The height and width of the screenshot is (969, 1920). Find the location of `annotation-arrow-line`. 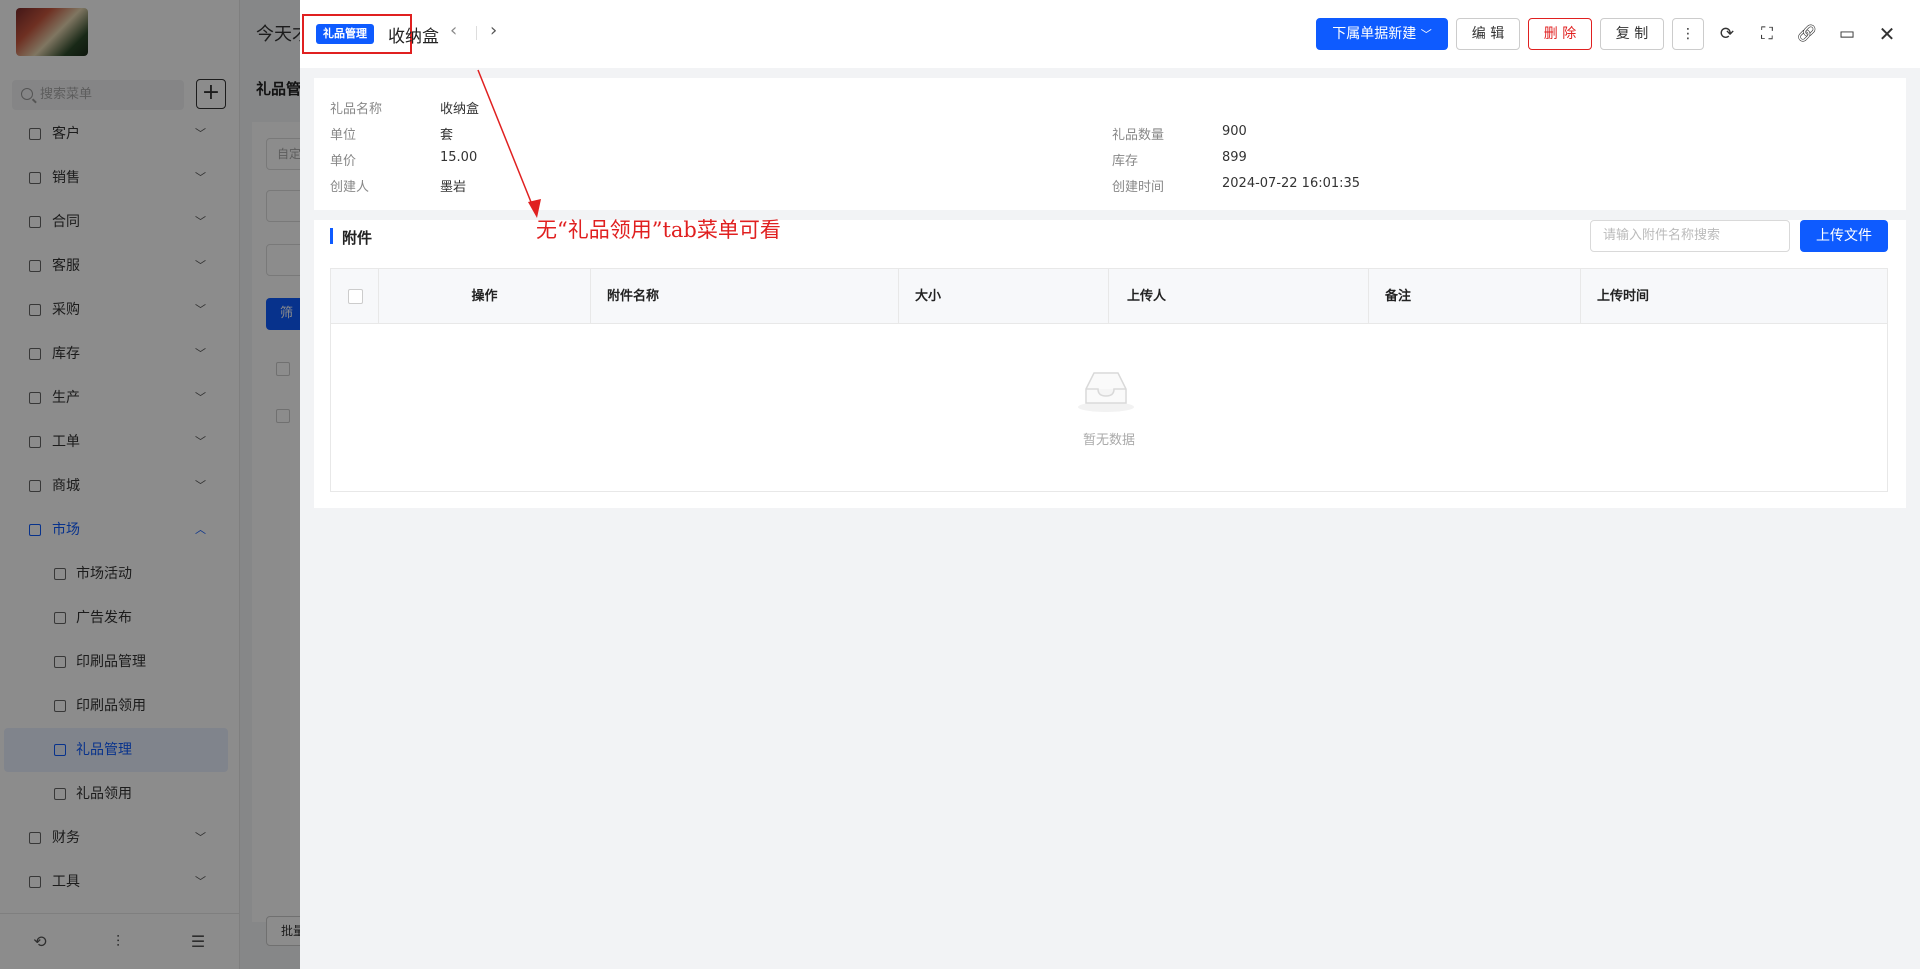

annotation-arrow-line is located at coordinates (506, 141).